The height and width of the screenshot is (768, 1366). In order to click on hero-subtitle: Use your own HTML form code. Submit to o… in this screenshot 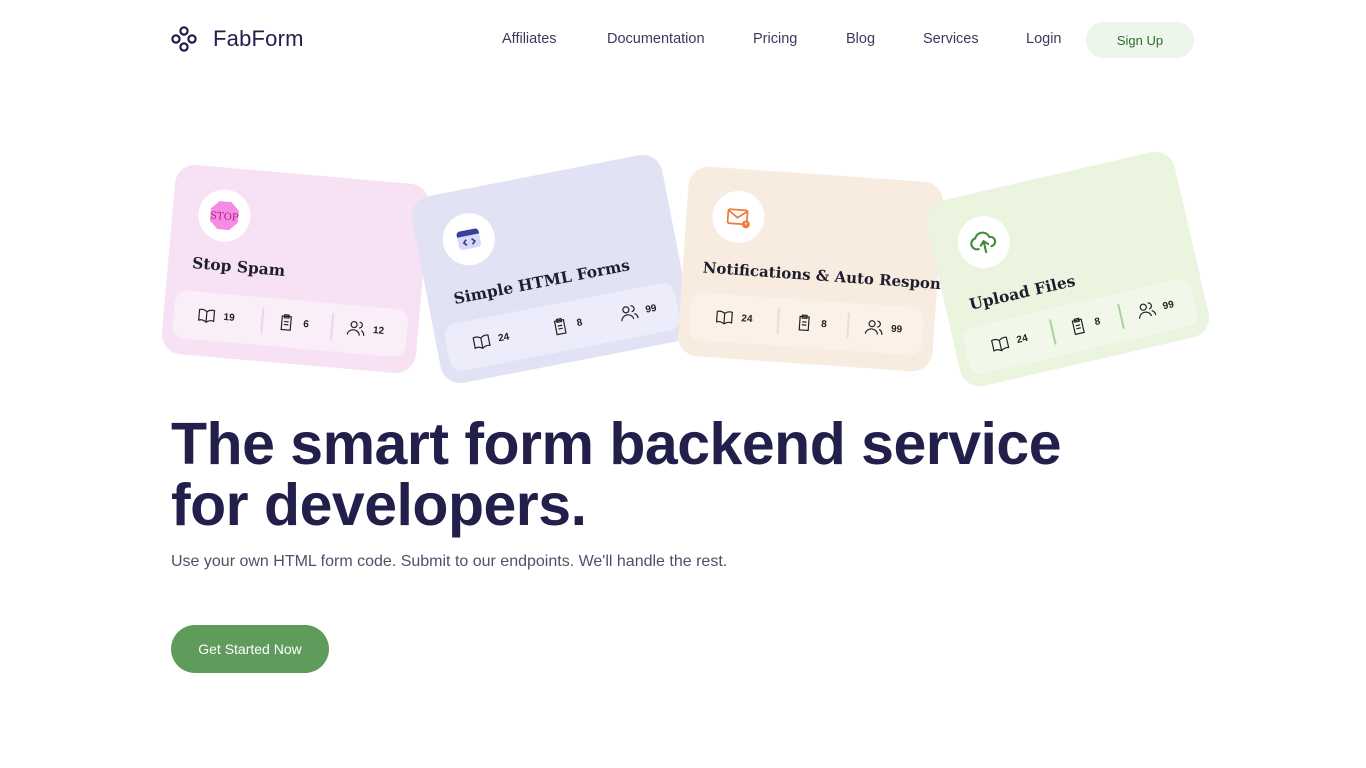, I will do `click(449, 561)`.